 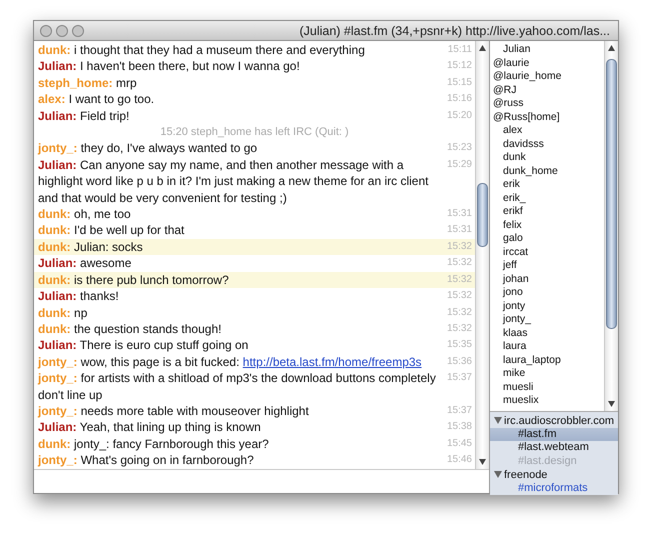 What do you see at coordinates (459, 99) in the screenshot?
I see `message-timestamp: 15:16` at bounding box center [459, 99].